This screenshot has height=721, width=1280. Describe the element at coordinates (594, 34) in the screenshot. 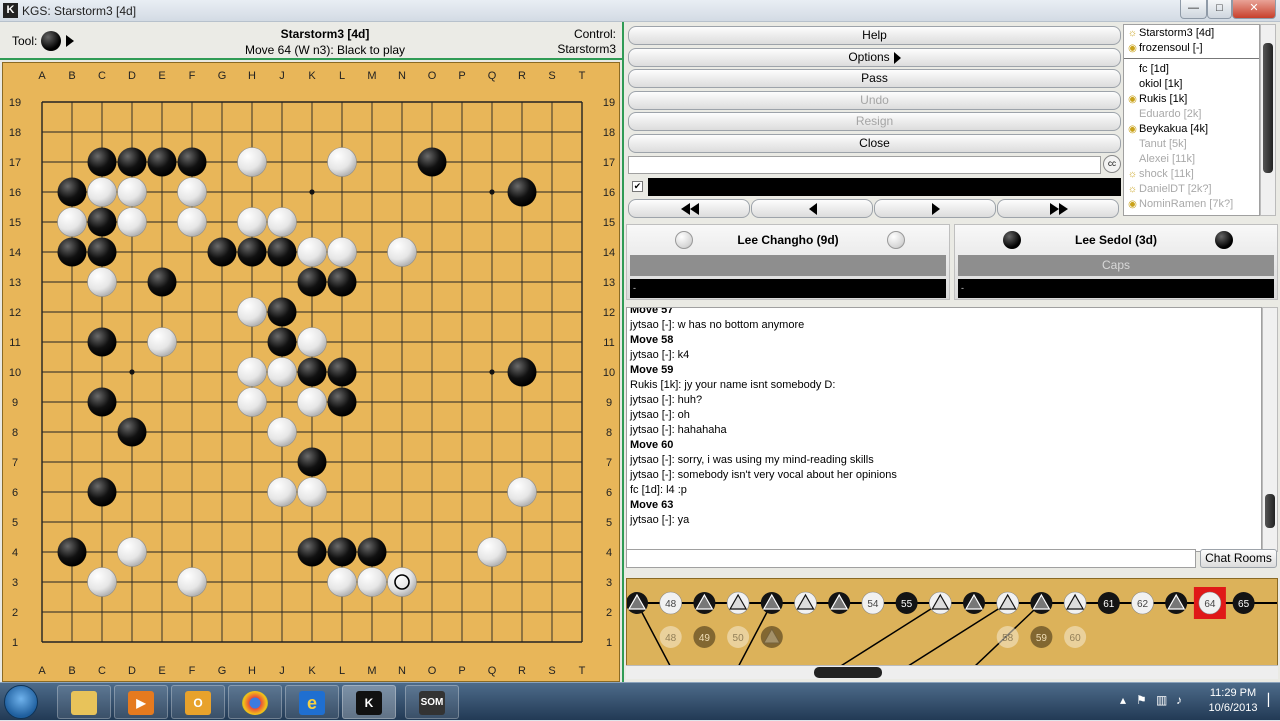

I see `control-label: Control:` at that location.